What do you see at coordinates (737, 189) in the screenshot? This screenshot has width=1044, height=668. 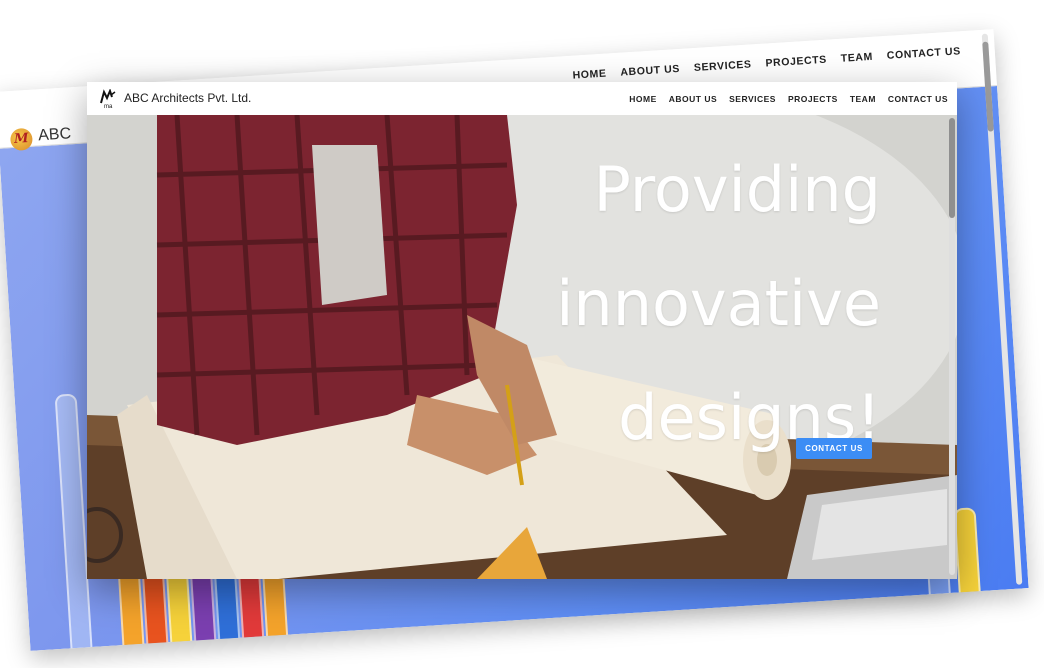 I see `hero-line-1: Providing` at bounding box center [737, 189].